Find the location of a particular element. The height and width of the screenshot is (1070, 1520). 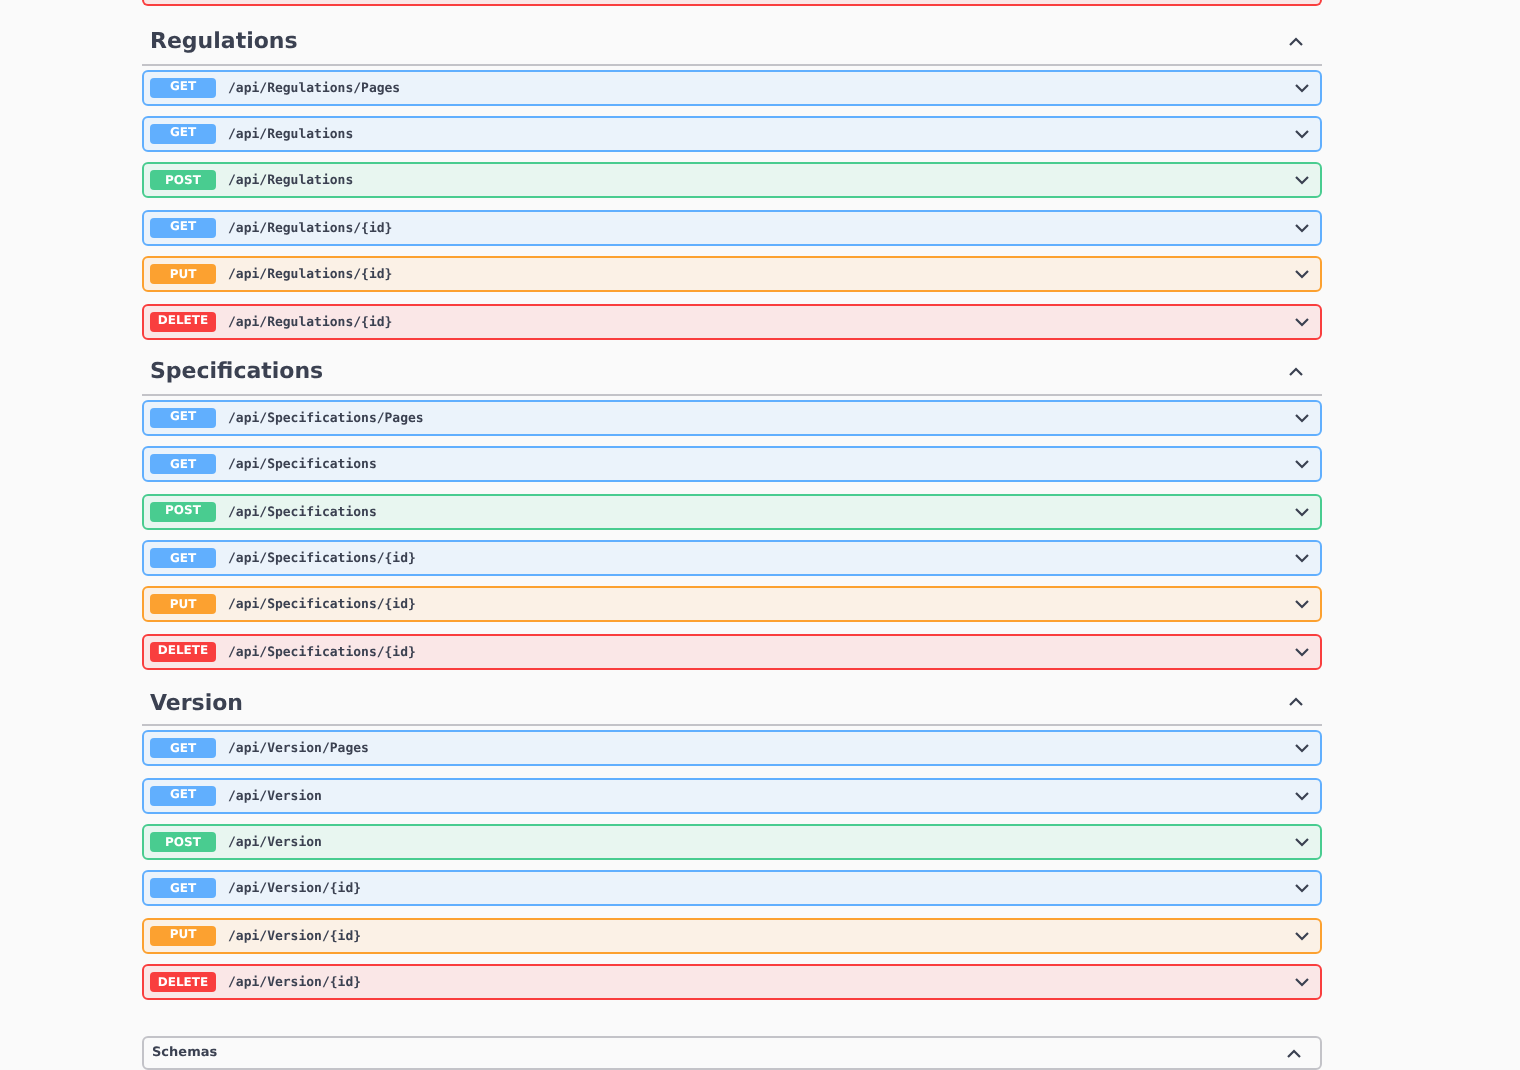

section-title: Specifications is located at coordinates (237, 371).